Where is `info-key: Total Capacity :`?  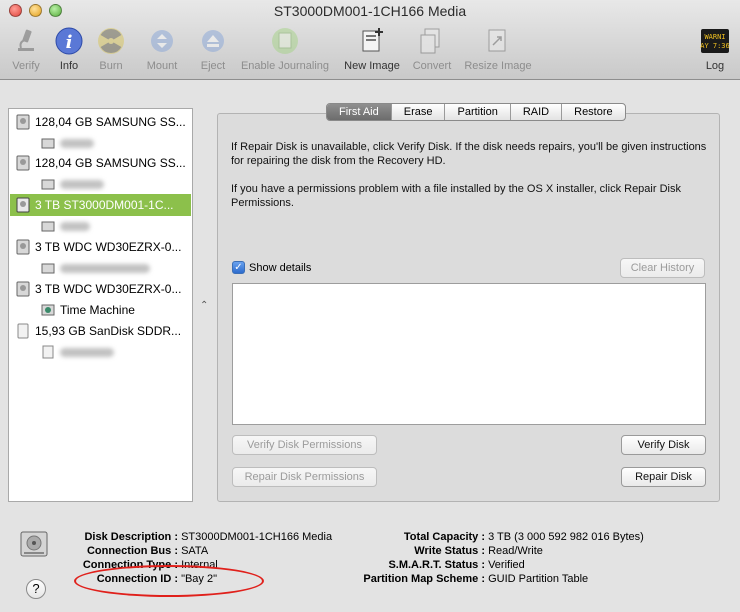
info-key: Total Capacity : is located at coordinates (444, 537).